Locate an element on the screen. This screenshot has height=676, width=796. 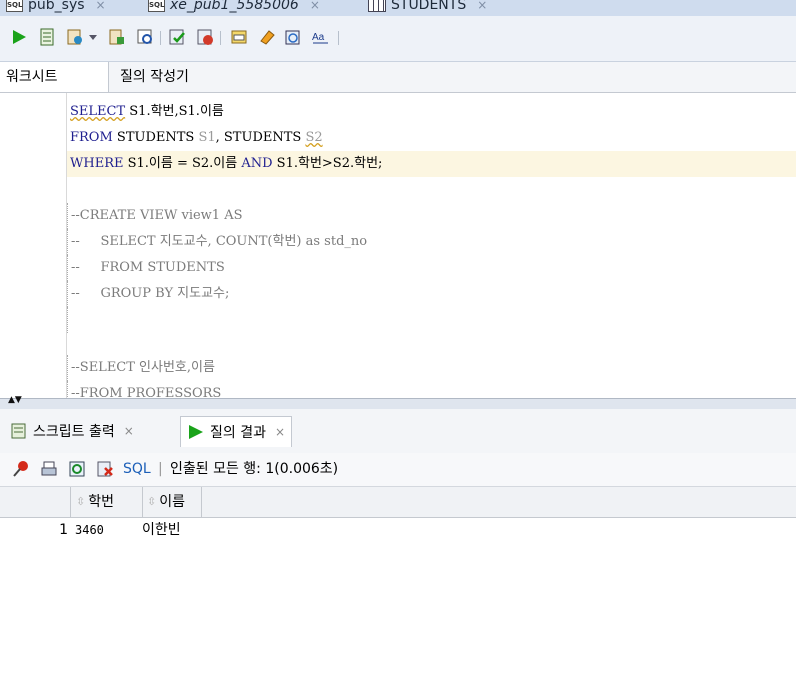
explain-plan-icon is located at coordinates (116, 37).